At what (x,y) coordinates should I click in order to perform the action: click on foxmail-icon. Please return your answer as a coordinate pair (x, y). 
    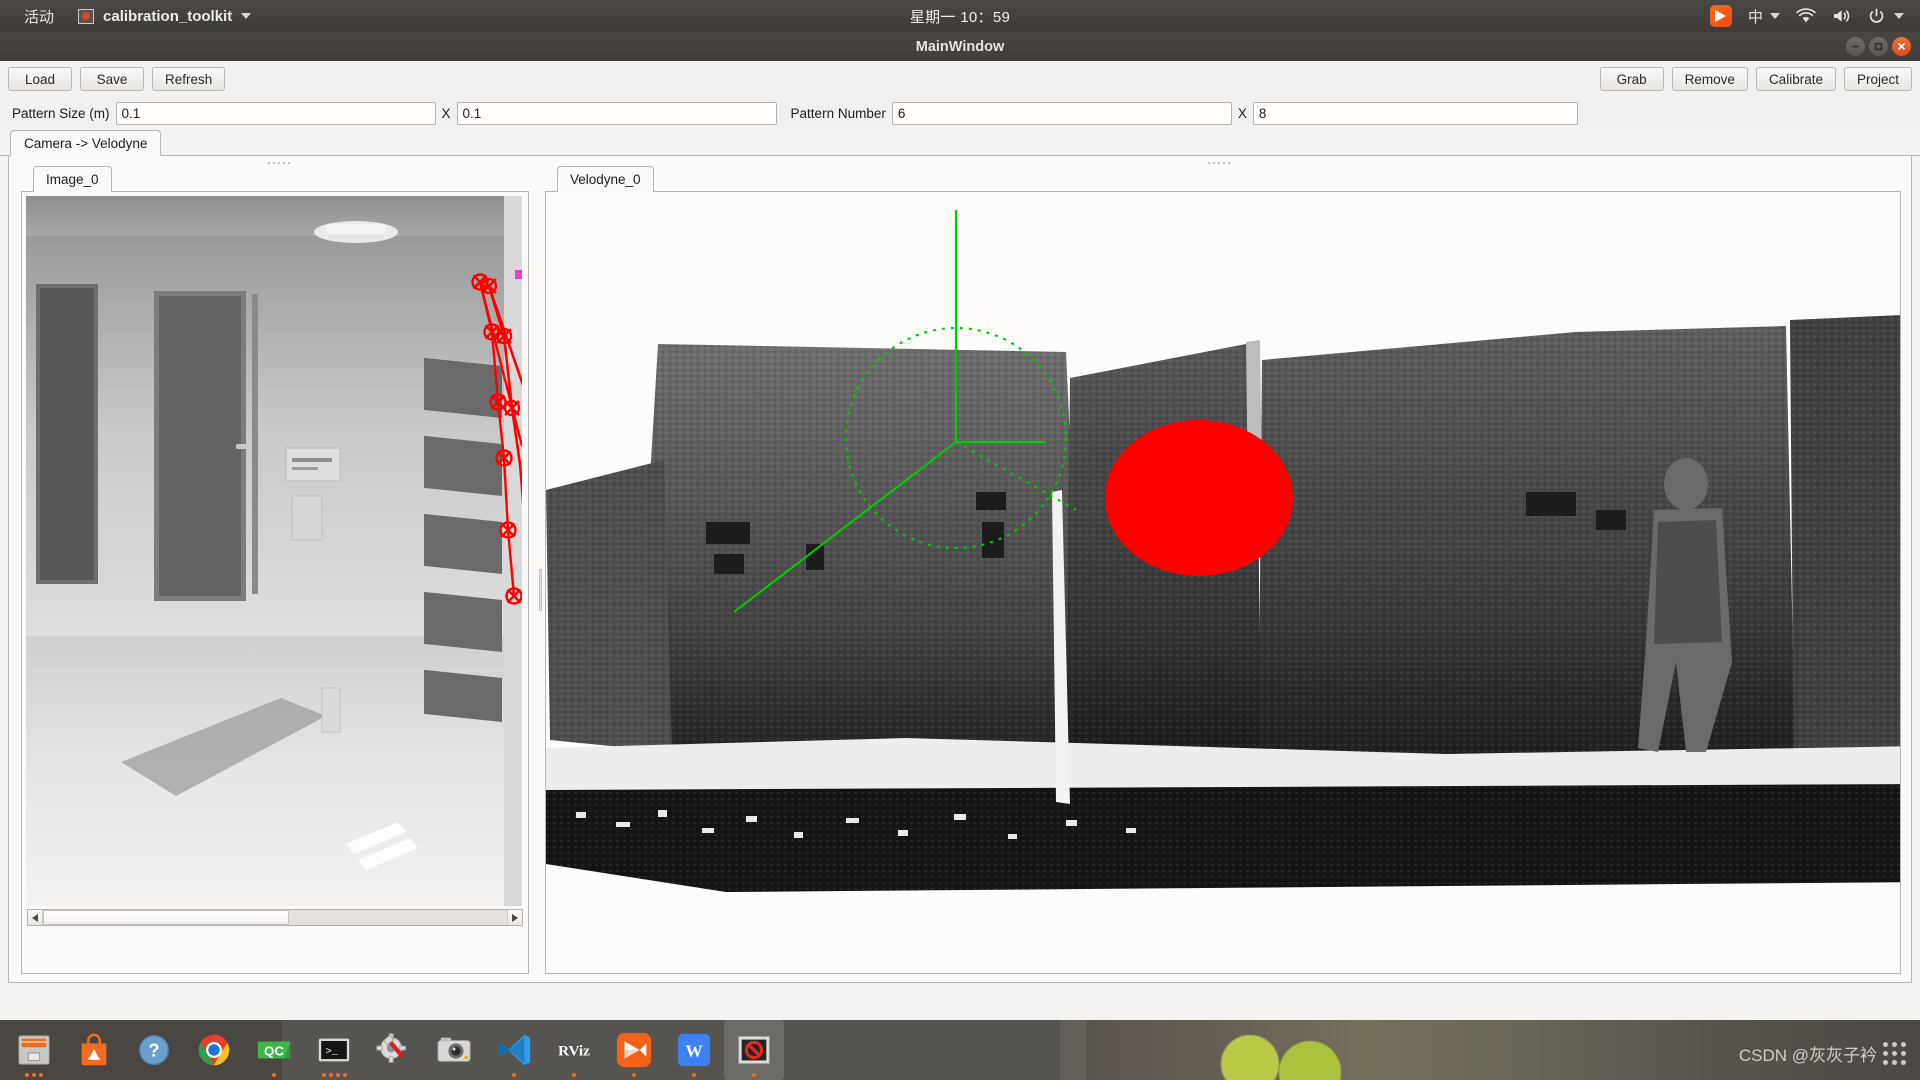
    Looking at the image, I should click on (634, 1050).